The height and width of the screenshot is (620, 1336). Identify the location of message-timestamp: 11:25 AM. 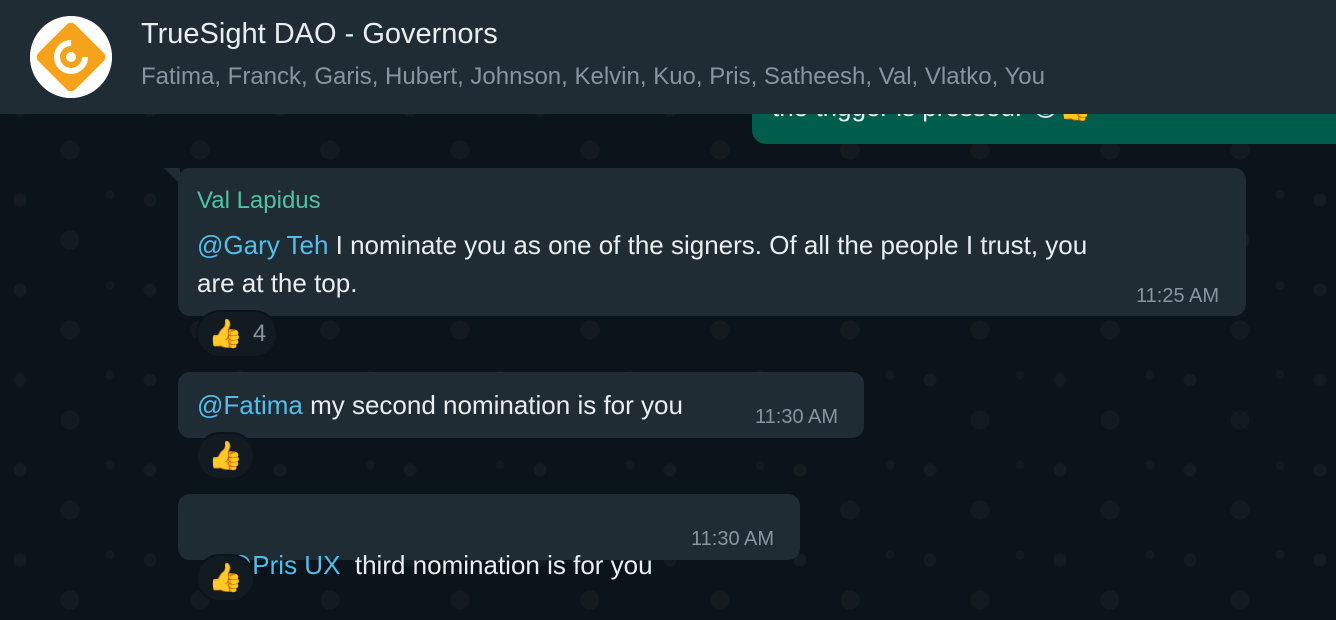
(1178, 296).